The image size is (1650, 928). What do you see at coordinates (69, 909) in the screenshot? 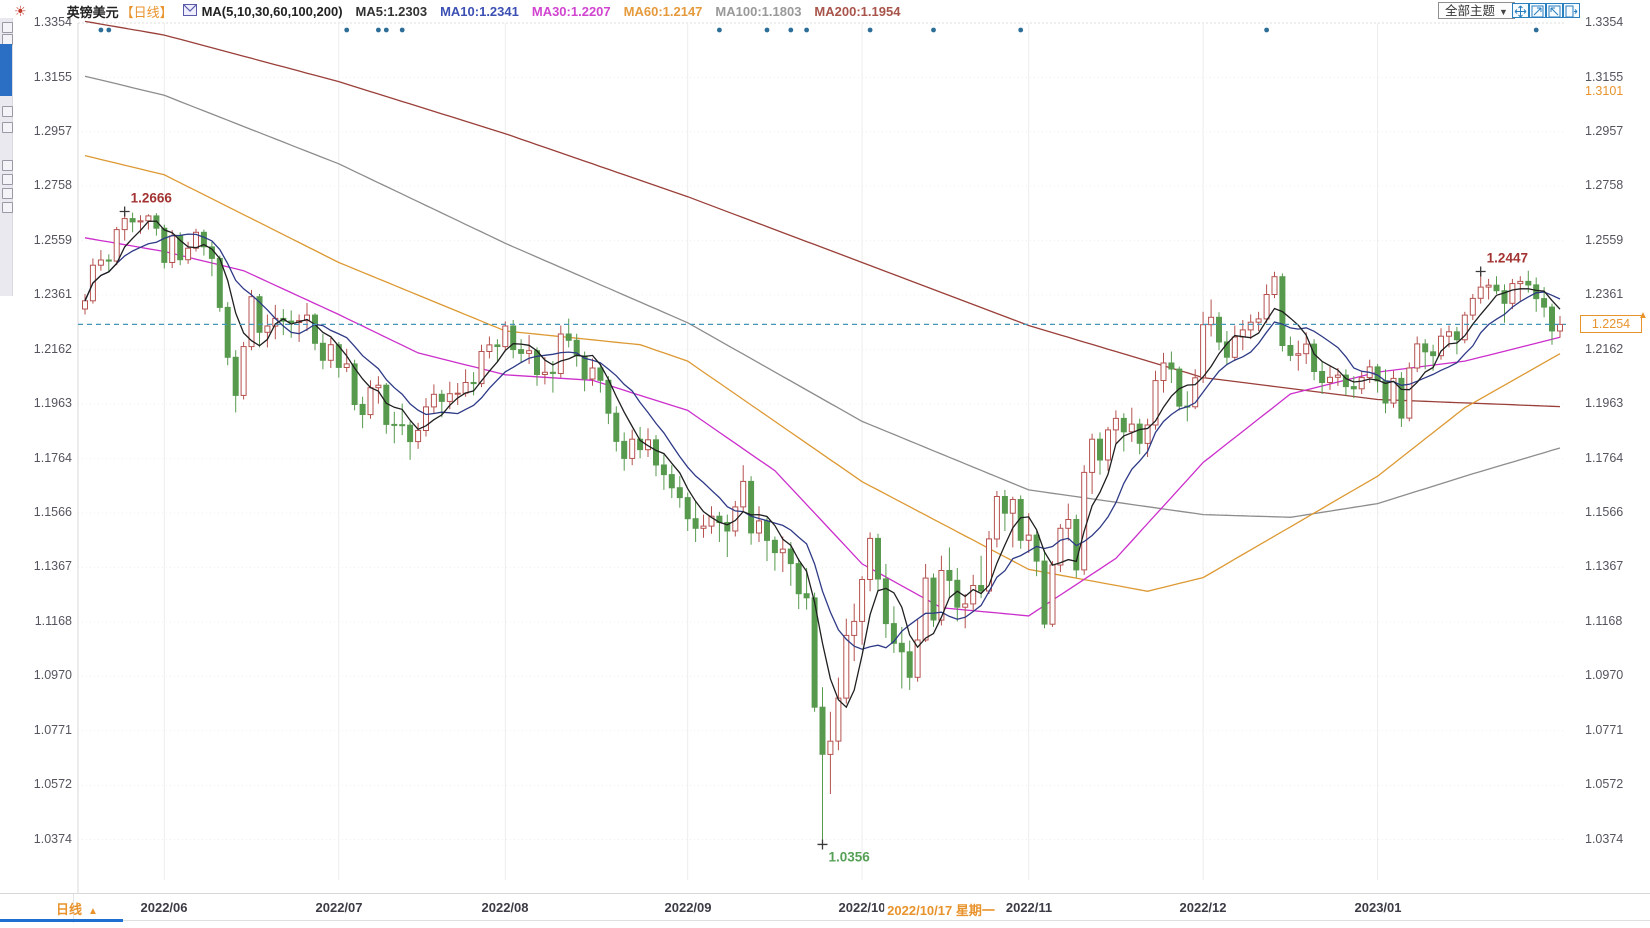
I see `period-tab-label: 日线` at bounding box center [69, 909].